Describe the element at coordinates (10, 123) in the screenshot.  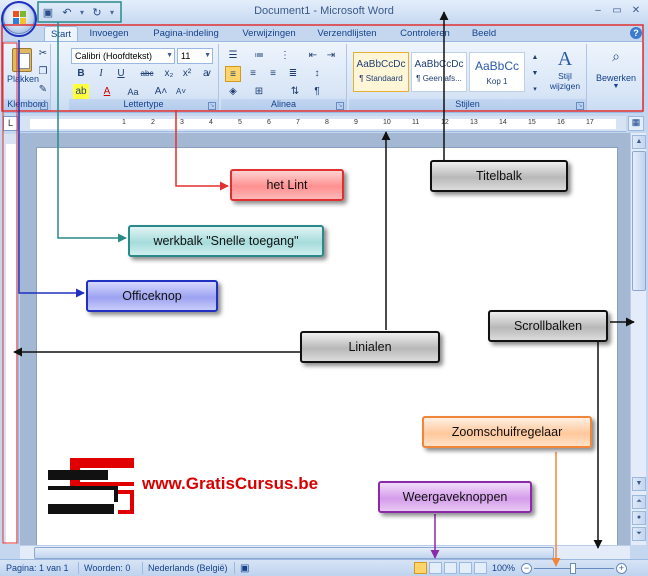
I see `tab-selector-button: L` at that location.